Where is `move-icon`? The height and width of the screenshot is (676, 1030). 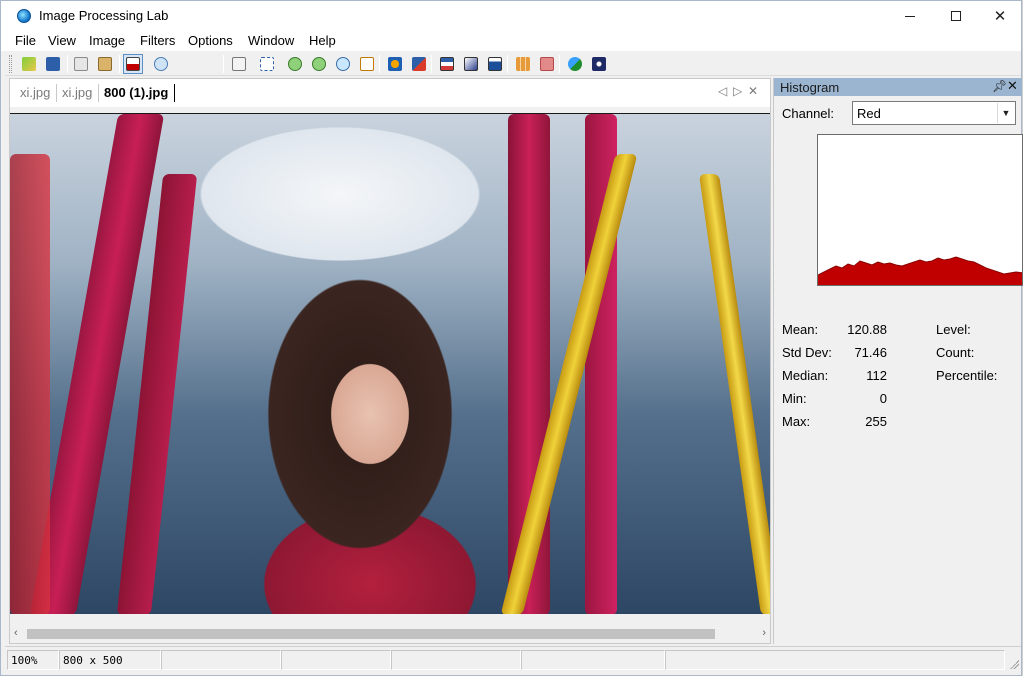 move-icon is located at coordinates (395, 64).